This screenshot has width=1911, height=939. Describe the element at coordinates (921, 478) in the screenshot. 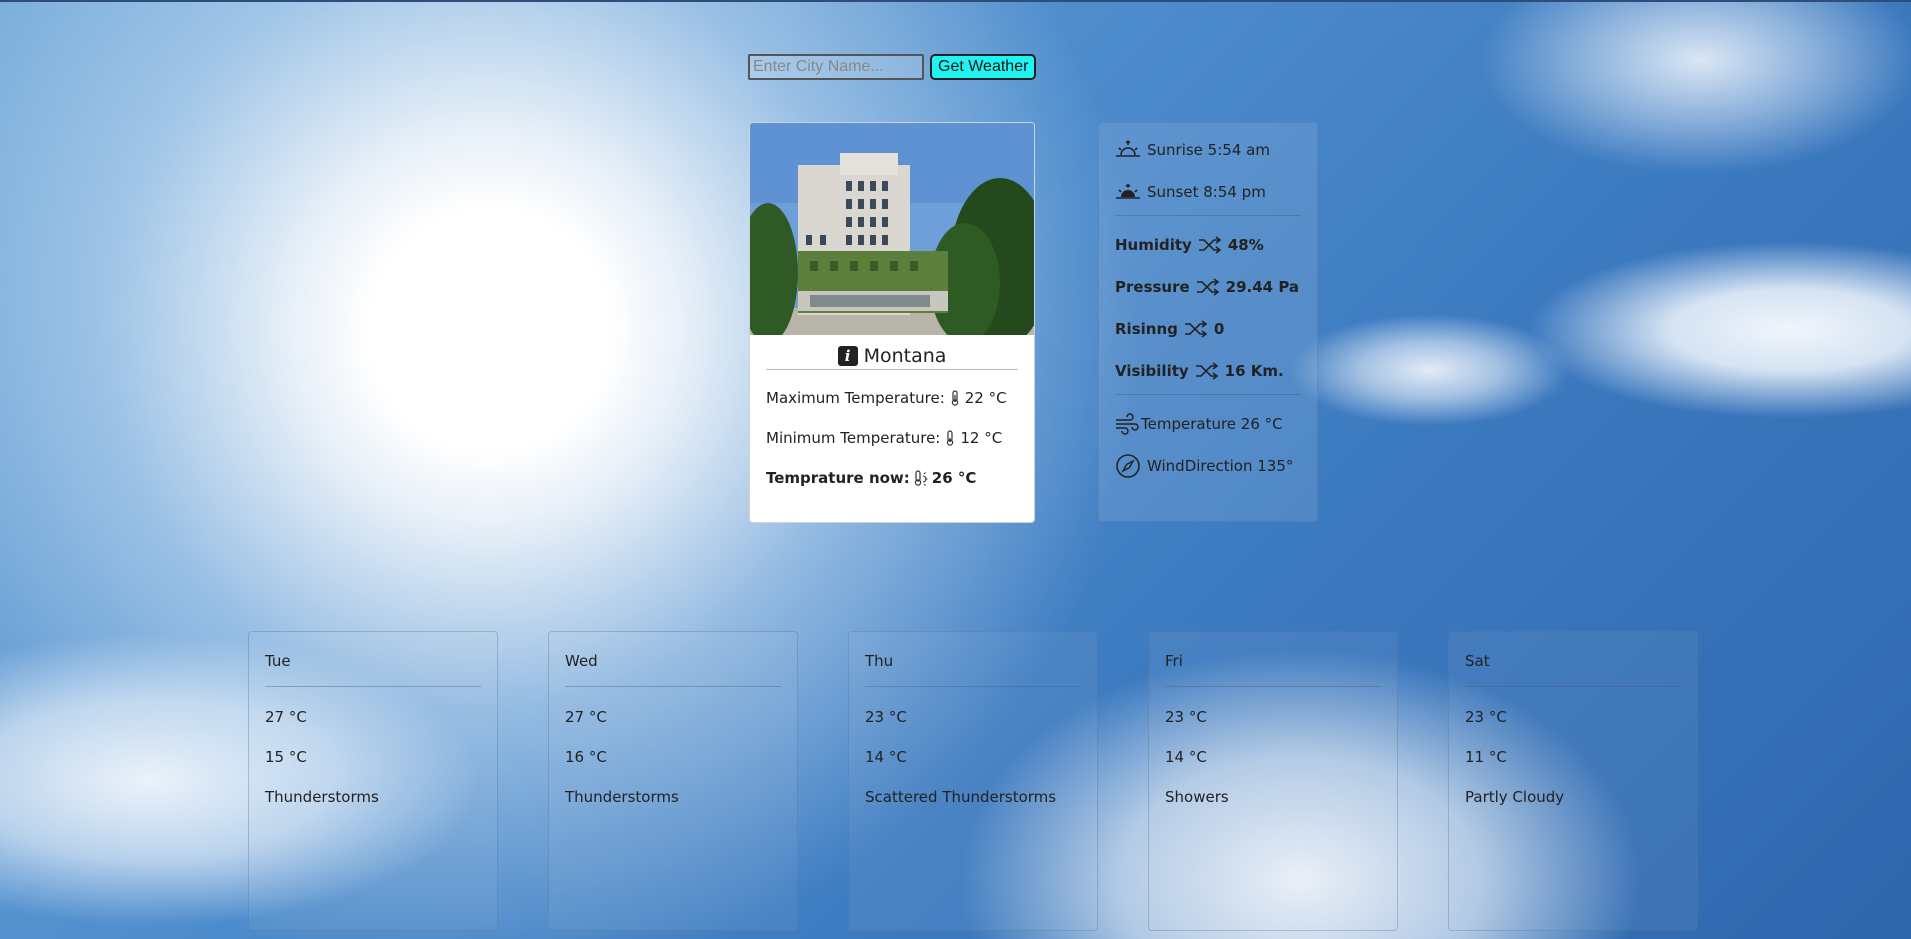

I see `thermometer-sun-icon` at that location.